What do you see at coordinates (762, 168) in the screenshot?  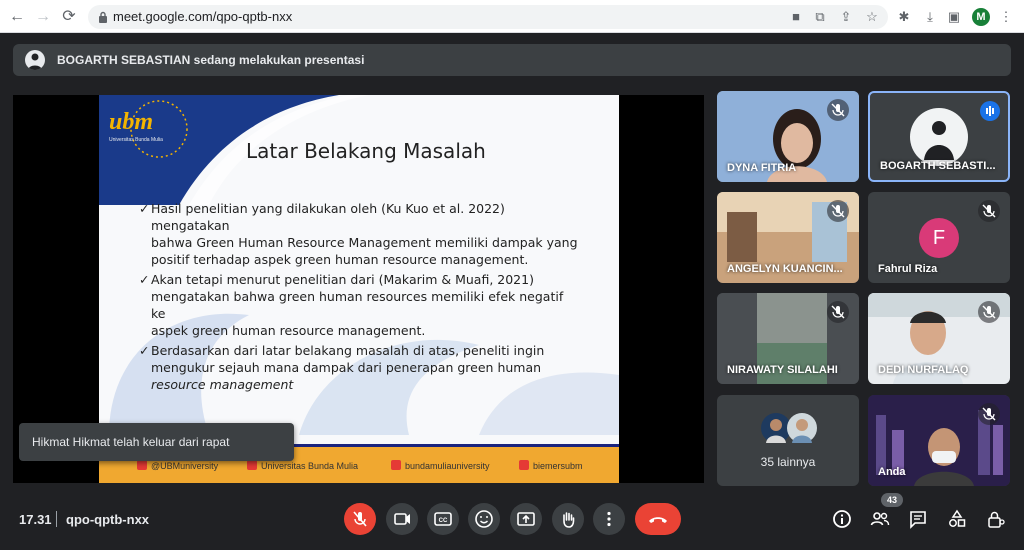 I see `participant-name: DYNA FITRIA` at bounding box center [762, 168].